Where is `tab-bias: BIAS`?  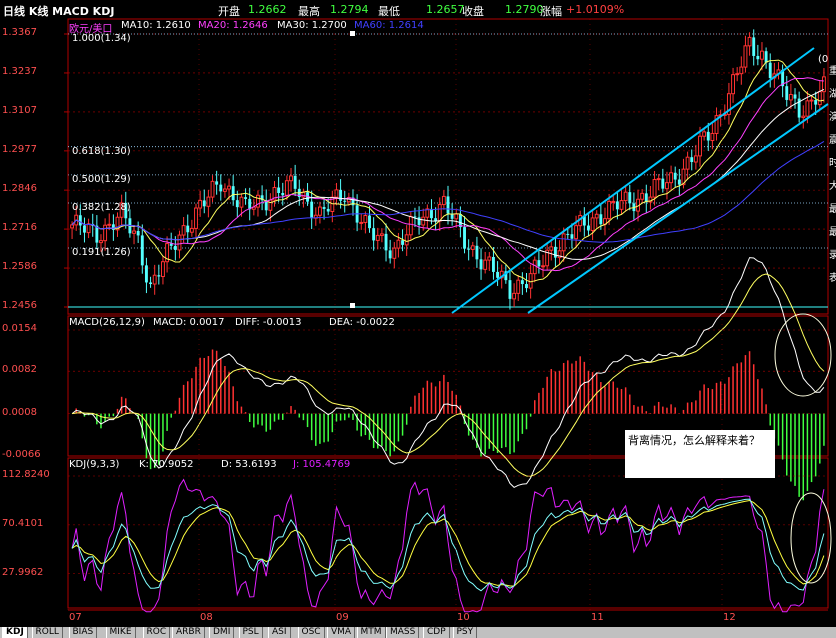
tab-bias: BIAS is located at coordinates (83, 632).